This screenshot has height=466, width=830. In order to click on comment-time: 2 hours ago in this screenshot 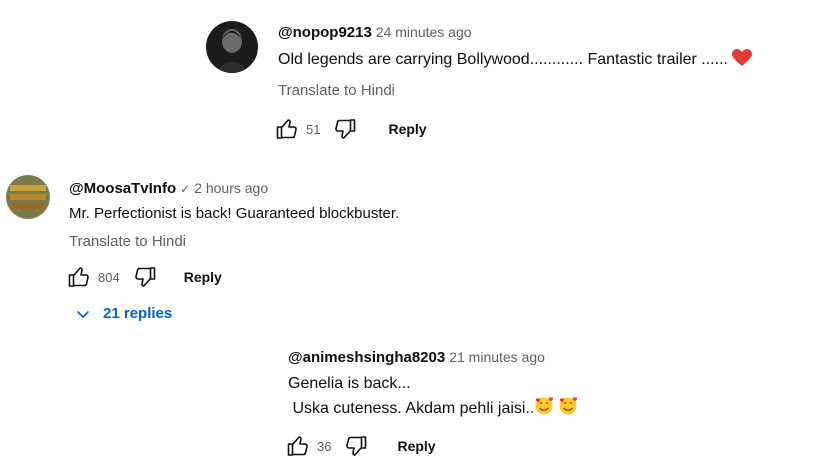, I will do `click(231, 188)`.